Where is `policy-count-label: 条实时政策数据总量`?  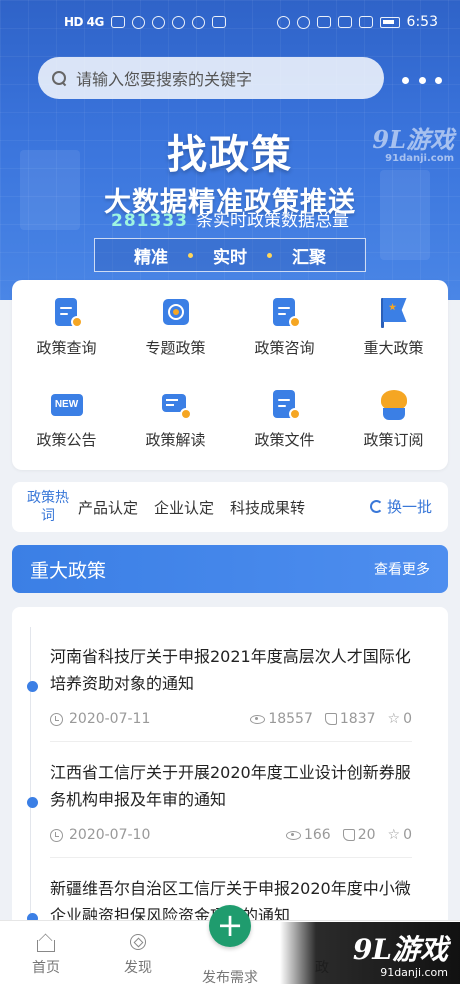
policy-count-label: 条实时政策数据总量 is located at coordinates (272, 221).